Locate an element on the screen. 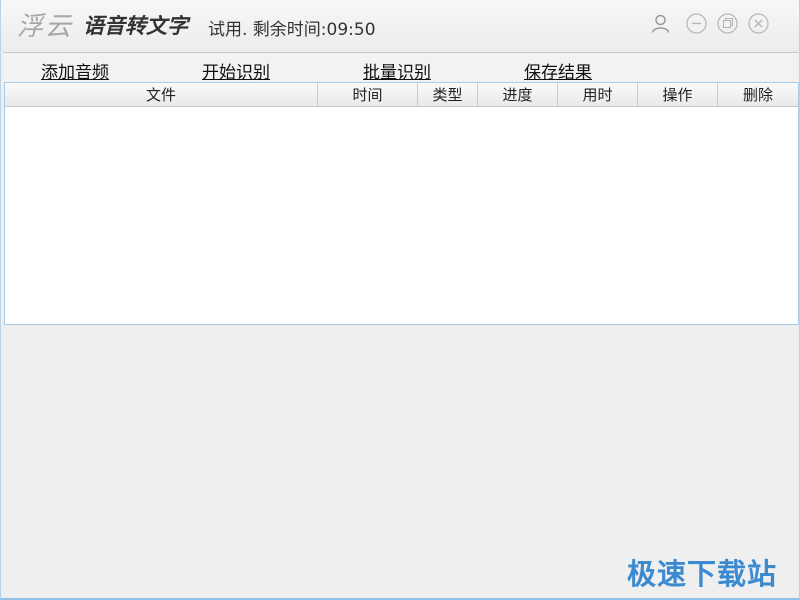 The height and width of the screenshot is (600, 800). app-title: 语音转文字 is located at coordinates (135, 26).